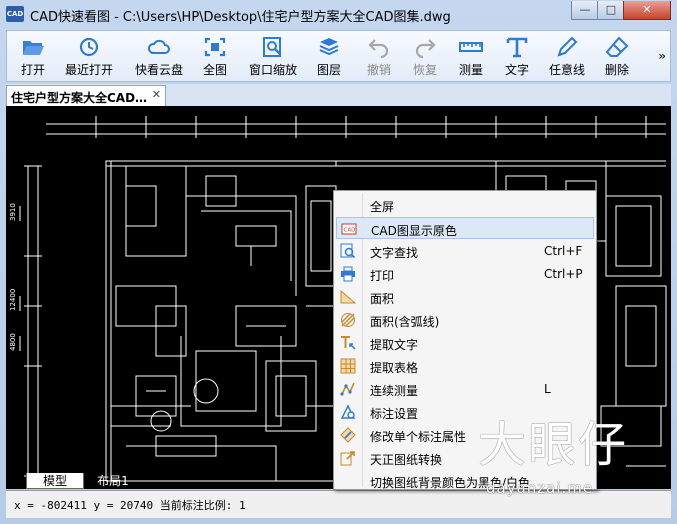  What do you see at coordinates (348, 251) in the screenshot?
I see `text-search-icon` at bounding box center [348, 251].